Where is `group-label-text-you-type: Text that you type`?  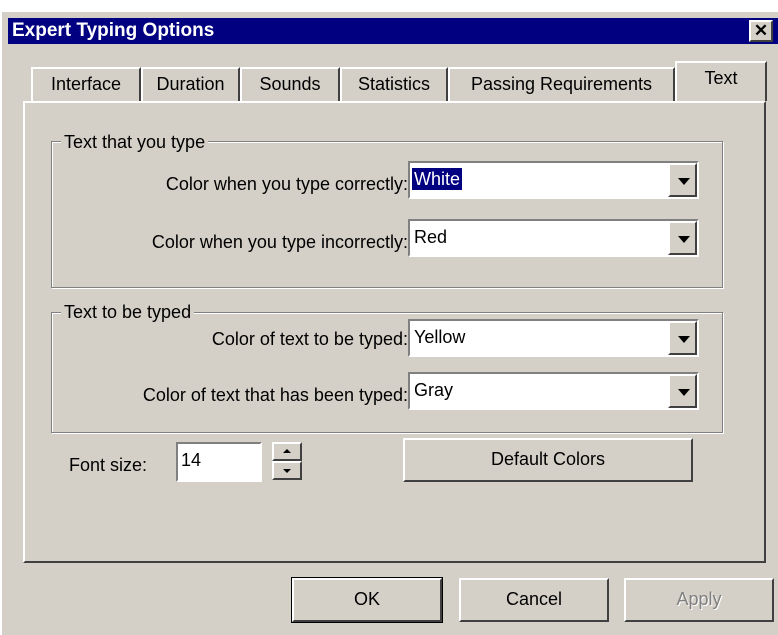
group-label-text-you-type: Text that you type is located at coordinates (135, 142).